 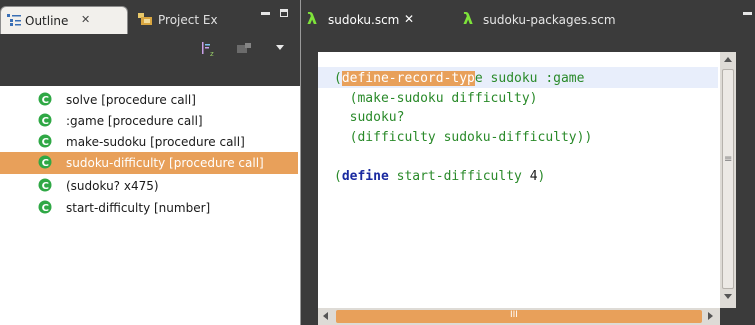 What do you see at coordinates (747, 13) in the screenshot?
I see `editor-minimize-icon` at bounding box center [747, 13].